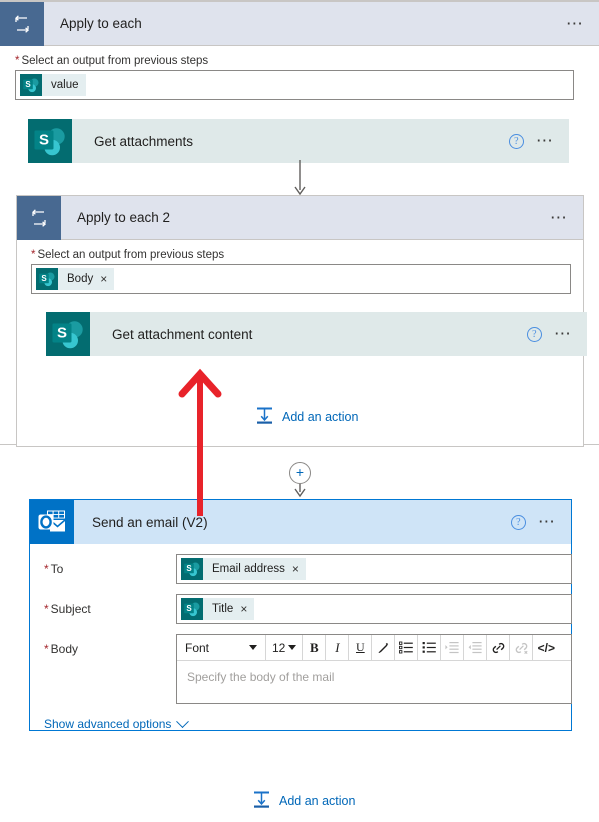 The image size is (599, 822). I want to click on rte-toolbar: Font 12 B I U </>, so click(374, 648).